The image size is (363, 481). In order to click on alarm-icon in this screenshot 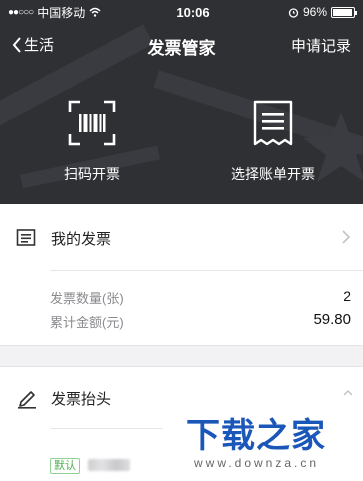, I will do `click(293, 12)`.